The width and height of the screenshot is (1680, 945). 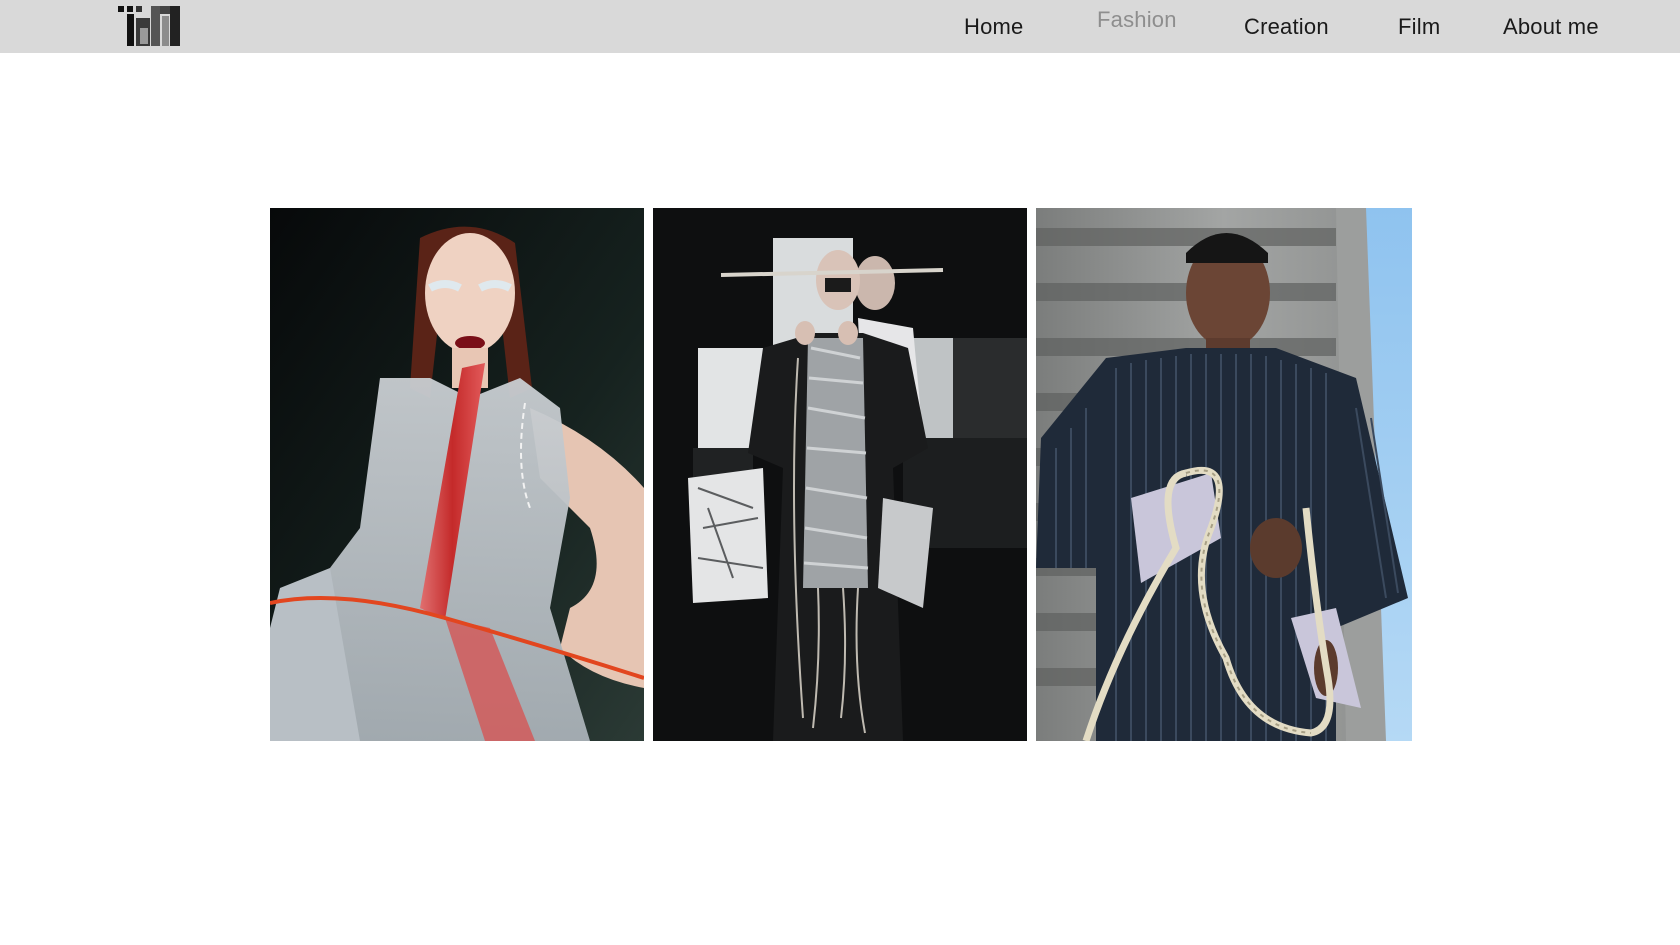 I want to click on fashion-photo-pleated-top, so click(x=1224, y=474).